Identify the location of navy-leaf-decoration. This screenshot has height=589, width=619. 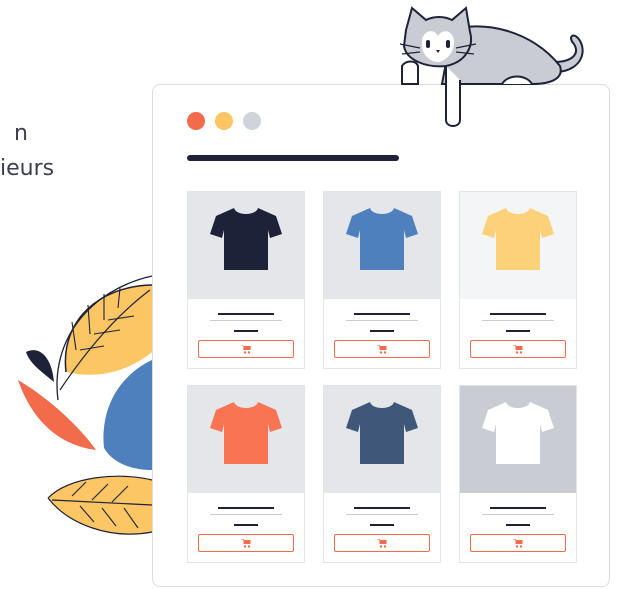
(40, 366).